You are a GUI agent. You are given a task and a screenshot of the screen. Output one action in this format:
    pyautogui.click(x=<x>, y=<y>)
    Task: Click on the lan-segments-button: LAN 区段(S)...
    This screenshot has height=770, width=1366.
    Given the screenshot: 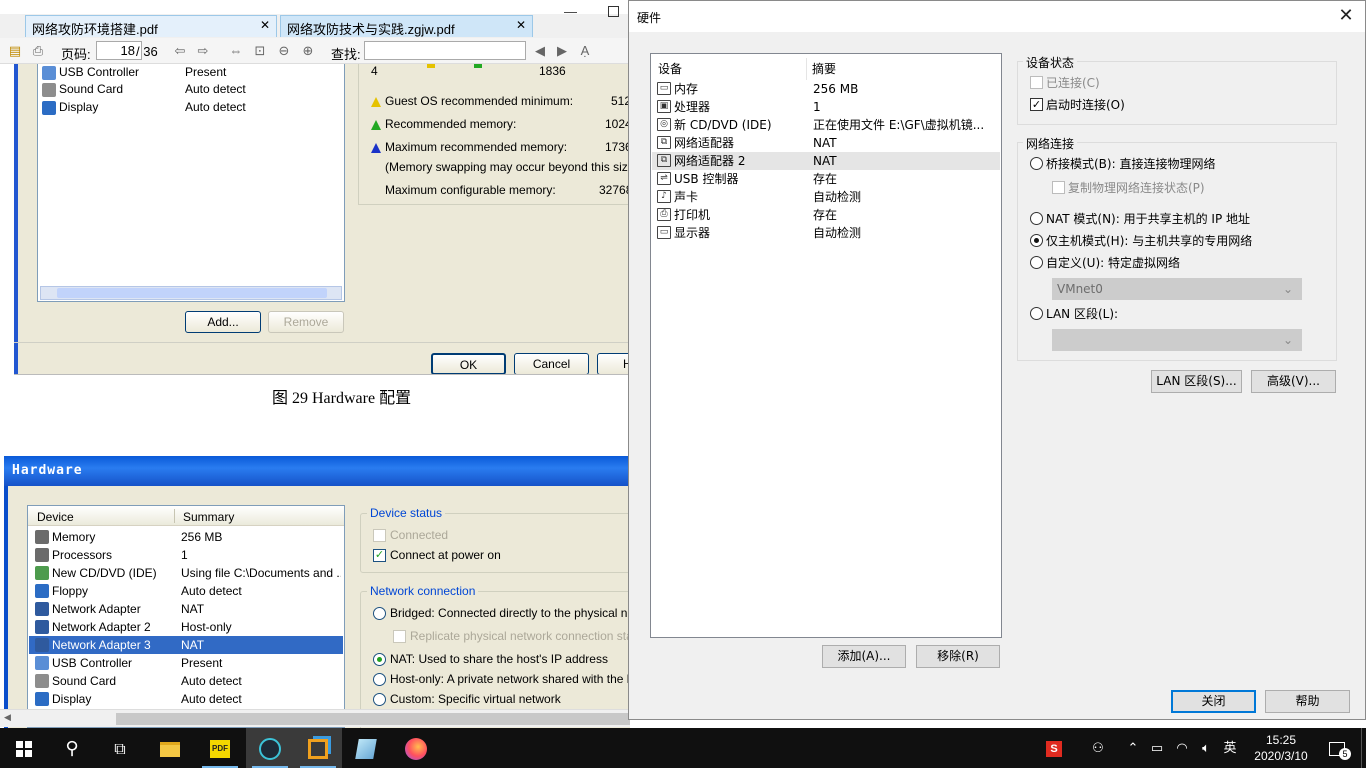 What is the action you would take?
    pyautogui.click(x=1196, y=381)
    